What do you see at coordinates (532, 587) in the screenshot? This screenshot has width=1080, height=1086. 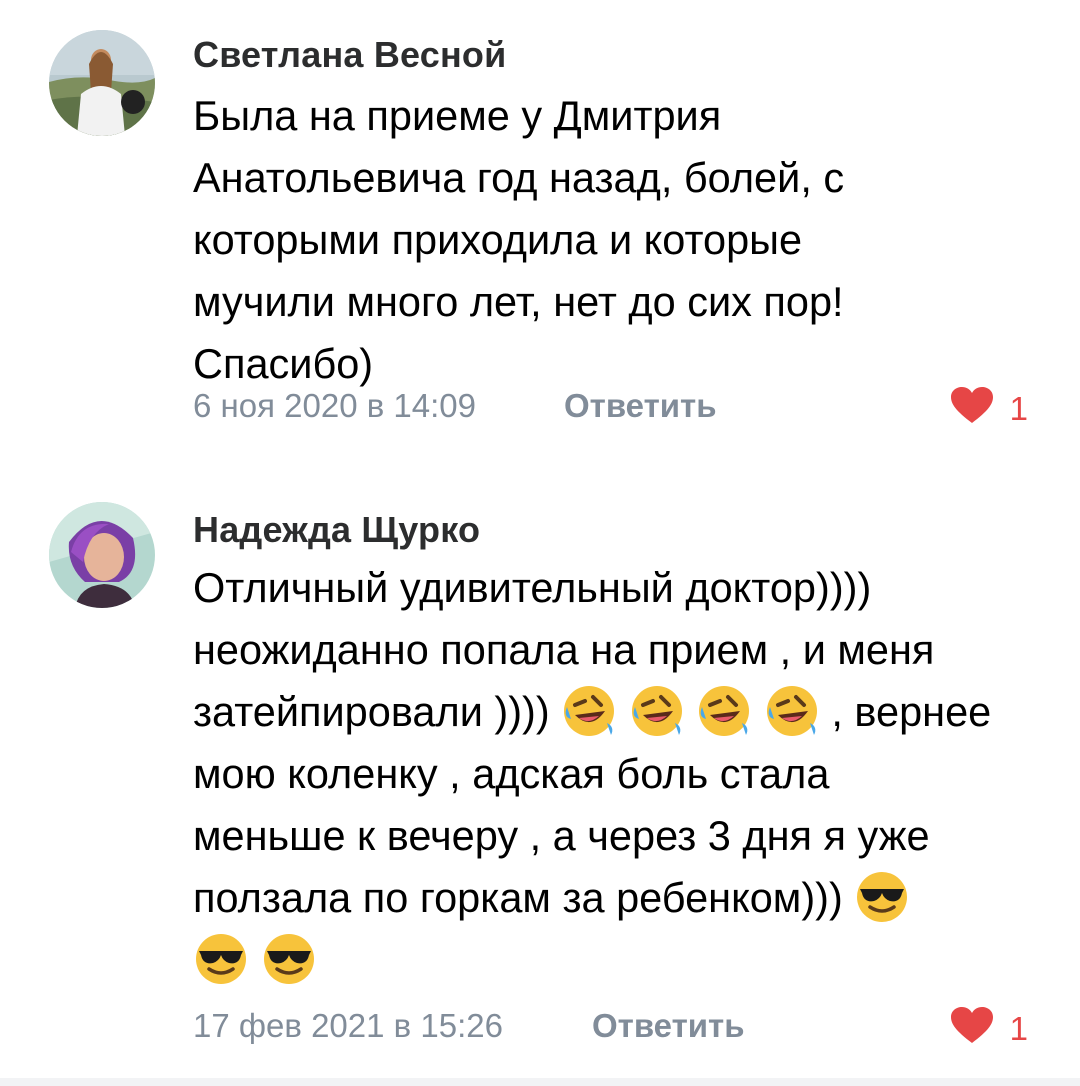 I see `comment-line: Отличный удивительный доктор))))` at bounding box center [532, 587].